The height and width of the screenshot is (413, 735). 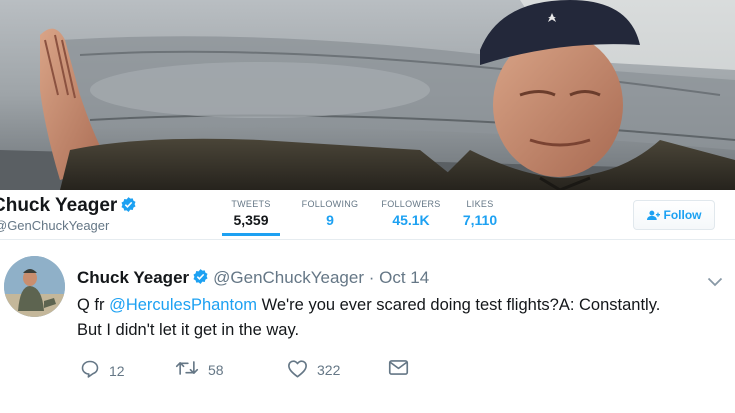 I want to click on tweet-text-prefix: Q fr, so click(x=93, y=305).